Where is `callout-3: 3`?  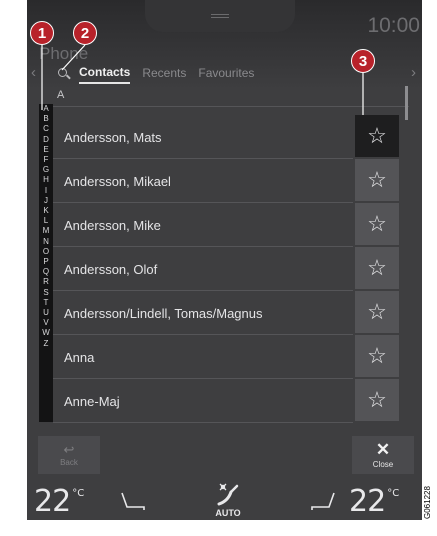 callout-3: 3 is located at coordinates (363, 61).